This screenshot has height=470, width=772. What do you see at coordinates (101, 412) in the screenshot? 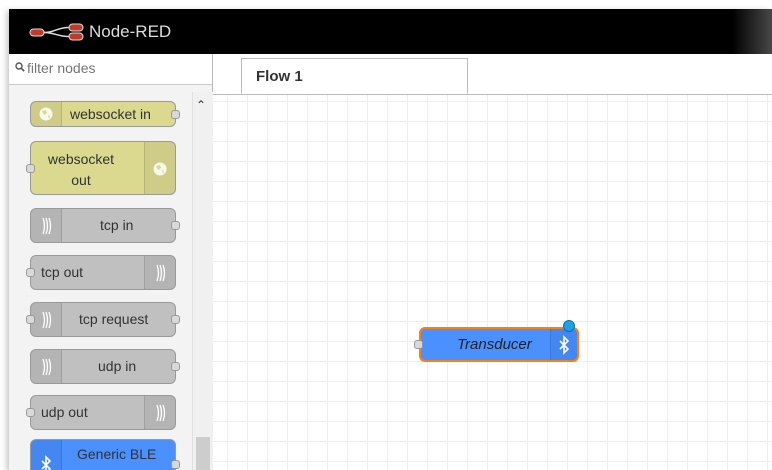
I see `palette-node-udp-out: udp out` at bounding box center [101, 412].